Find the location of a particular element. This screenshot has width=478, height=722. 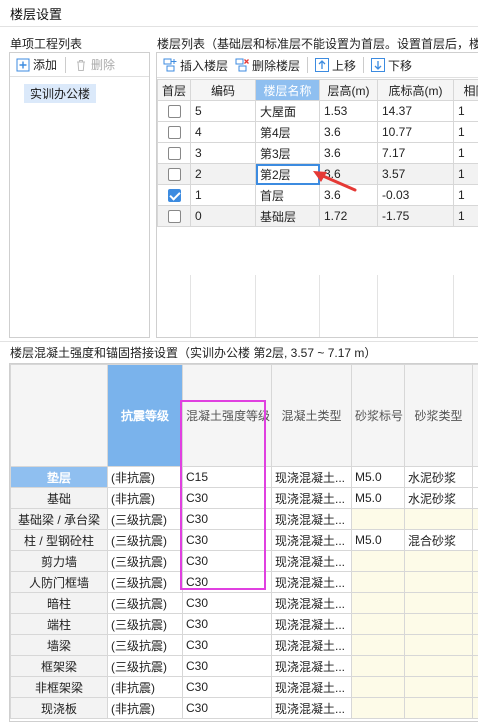

floor-name: 基础层 is located at coordinates (287, 216).